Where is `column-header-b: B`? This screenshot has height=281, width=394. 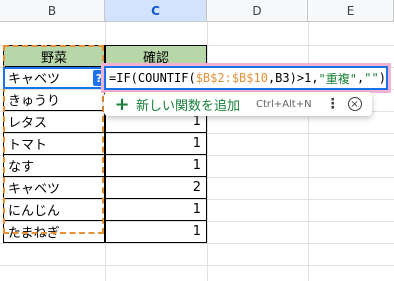
column-header-b: B is located at coordinates (52, 11).